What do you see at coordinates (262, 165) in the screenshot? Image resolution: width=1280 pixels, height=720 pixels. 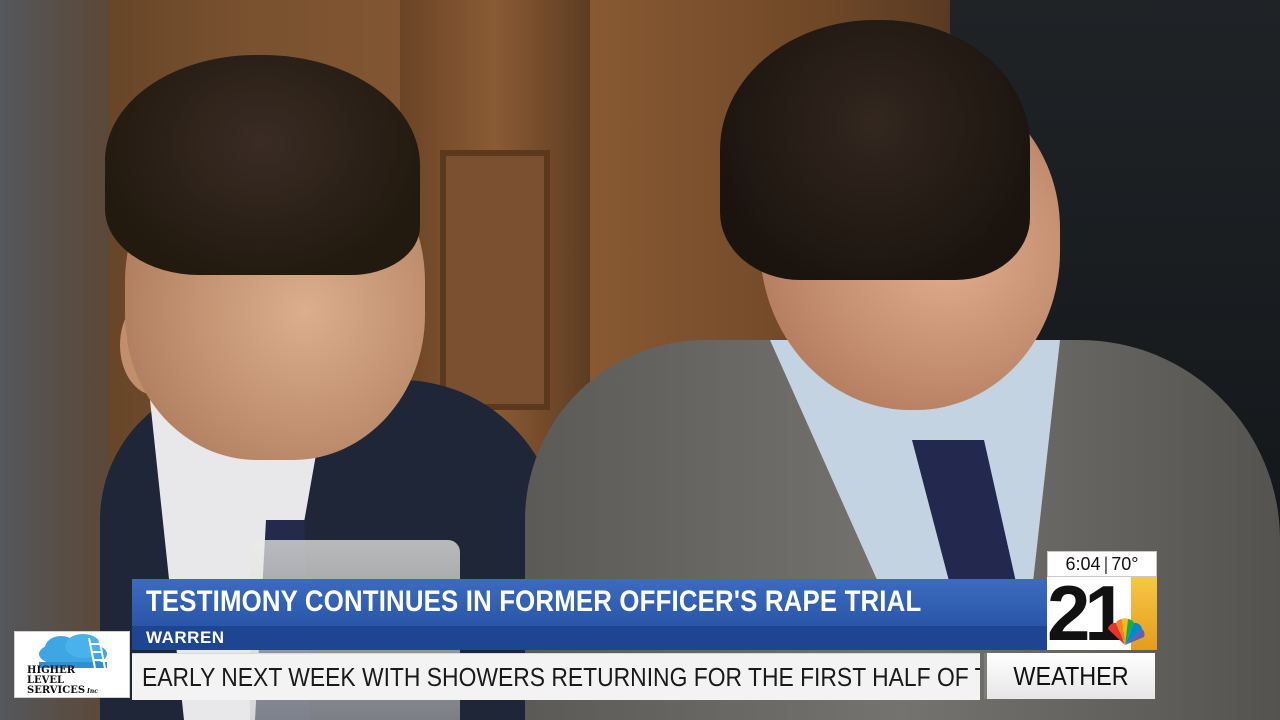 I see `left-man-hair` at bounding box center [262, 165].